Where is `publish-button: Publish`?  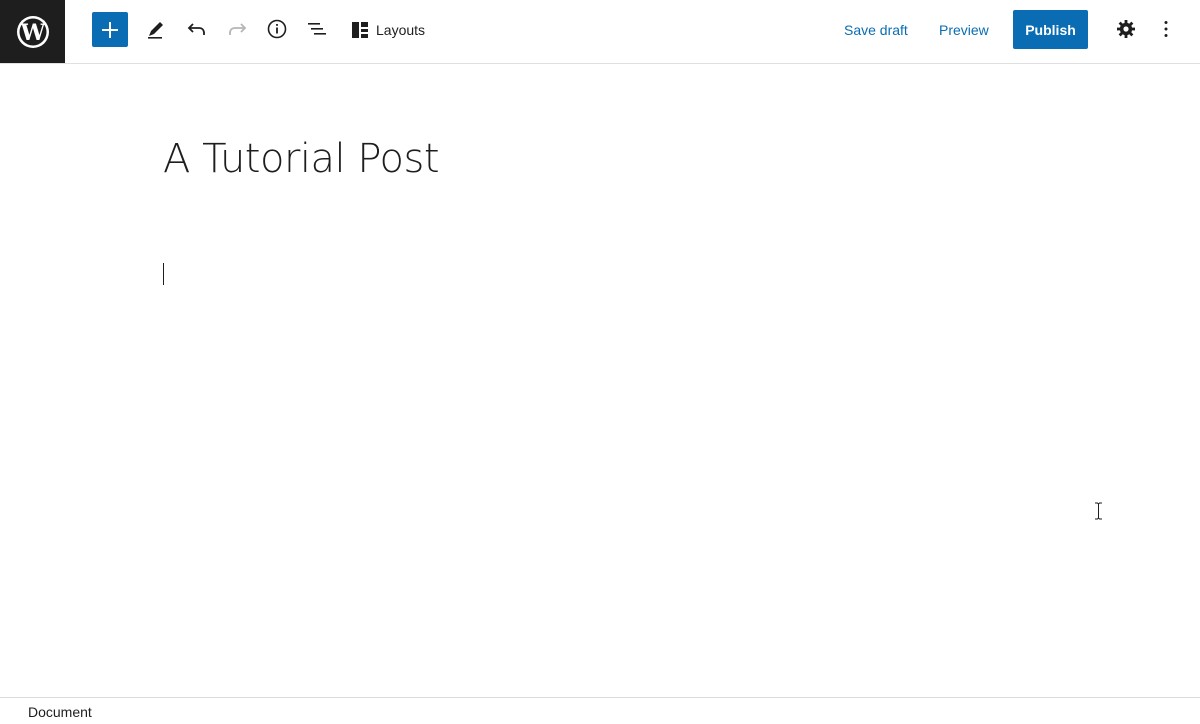
publish-button: Publish is located at coordinates (1050, 29).